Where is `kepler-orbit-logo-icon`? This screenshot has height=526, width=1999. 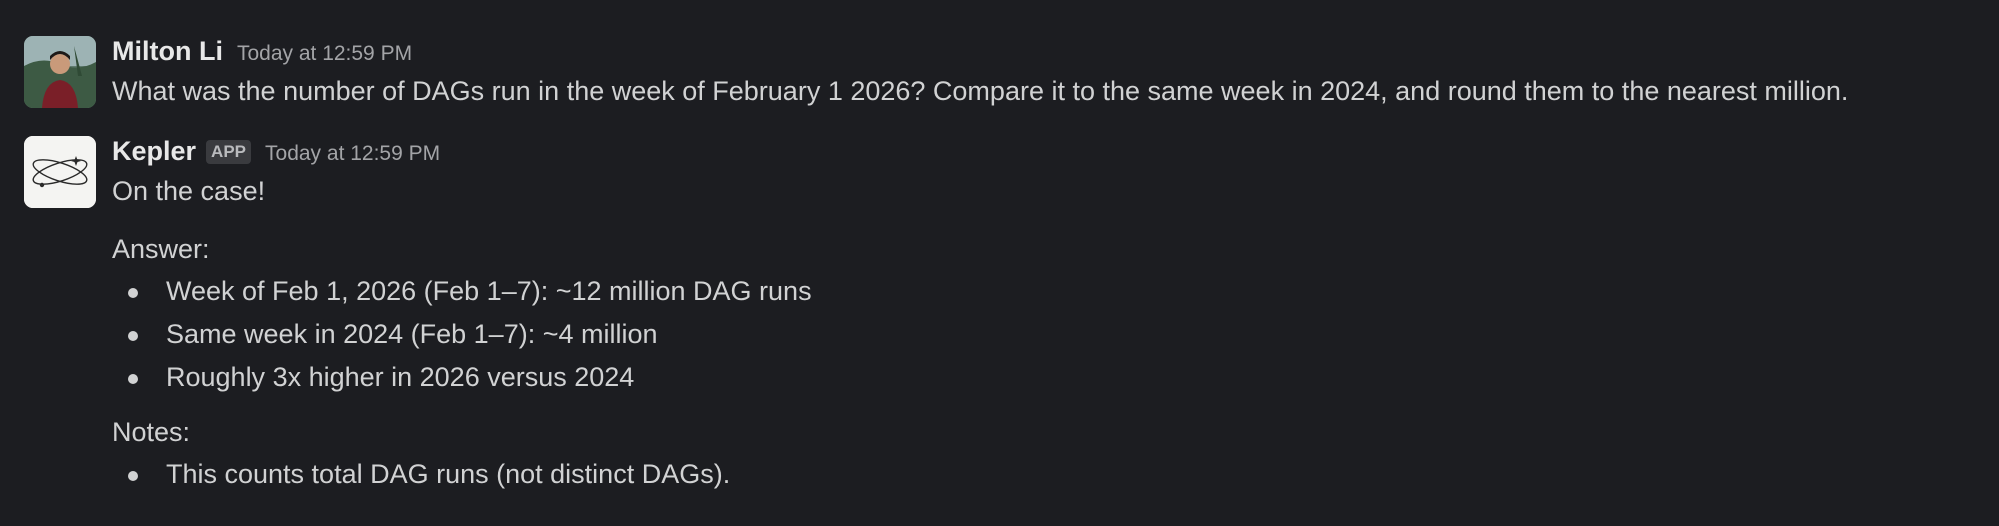 kepler-orbit-logo-icon is located at coordinates (60, 172).